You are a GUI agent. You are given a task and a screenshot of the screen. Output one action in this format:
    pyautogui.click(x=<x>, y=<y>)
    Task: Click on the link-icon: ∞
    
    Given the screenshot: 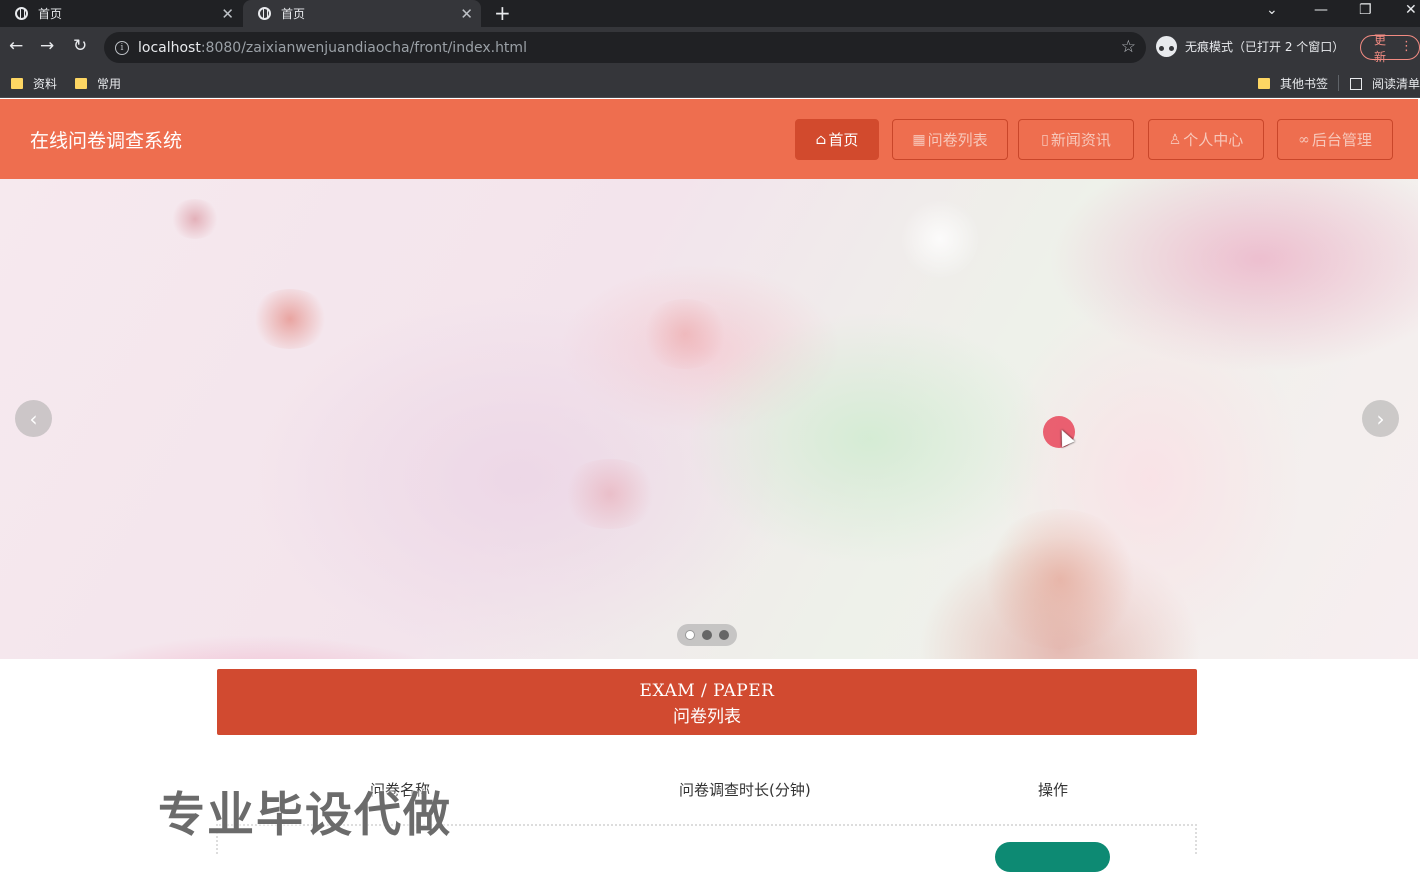 What is the action you would take?
    pyautogui.click(x=1304, y=139)
    